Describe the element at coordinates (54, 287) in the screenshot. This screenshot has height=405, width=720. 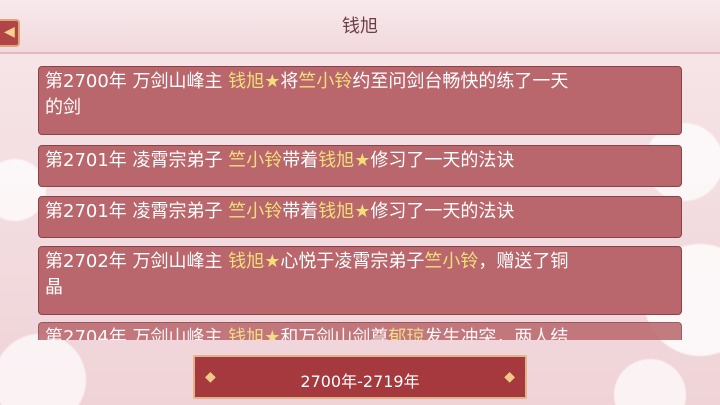
I see `entry-text: 晶` at that location.